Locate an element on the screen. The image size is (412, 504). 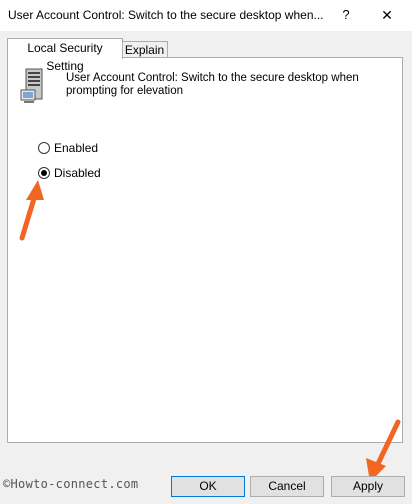
enabled-label: Enabled is located at coordinates (76, 148).